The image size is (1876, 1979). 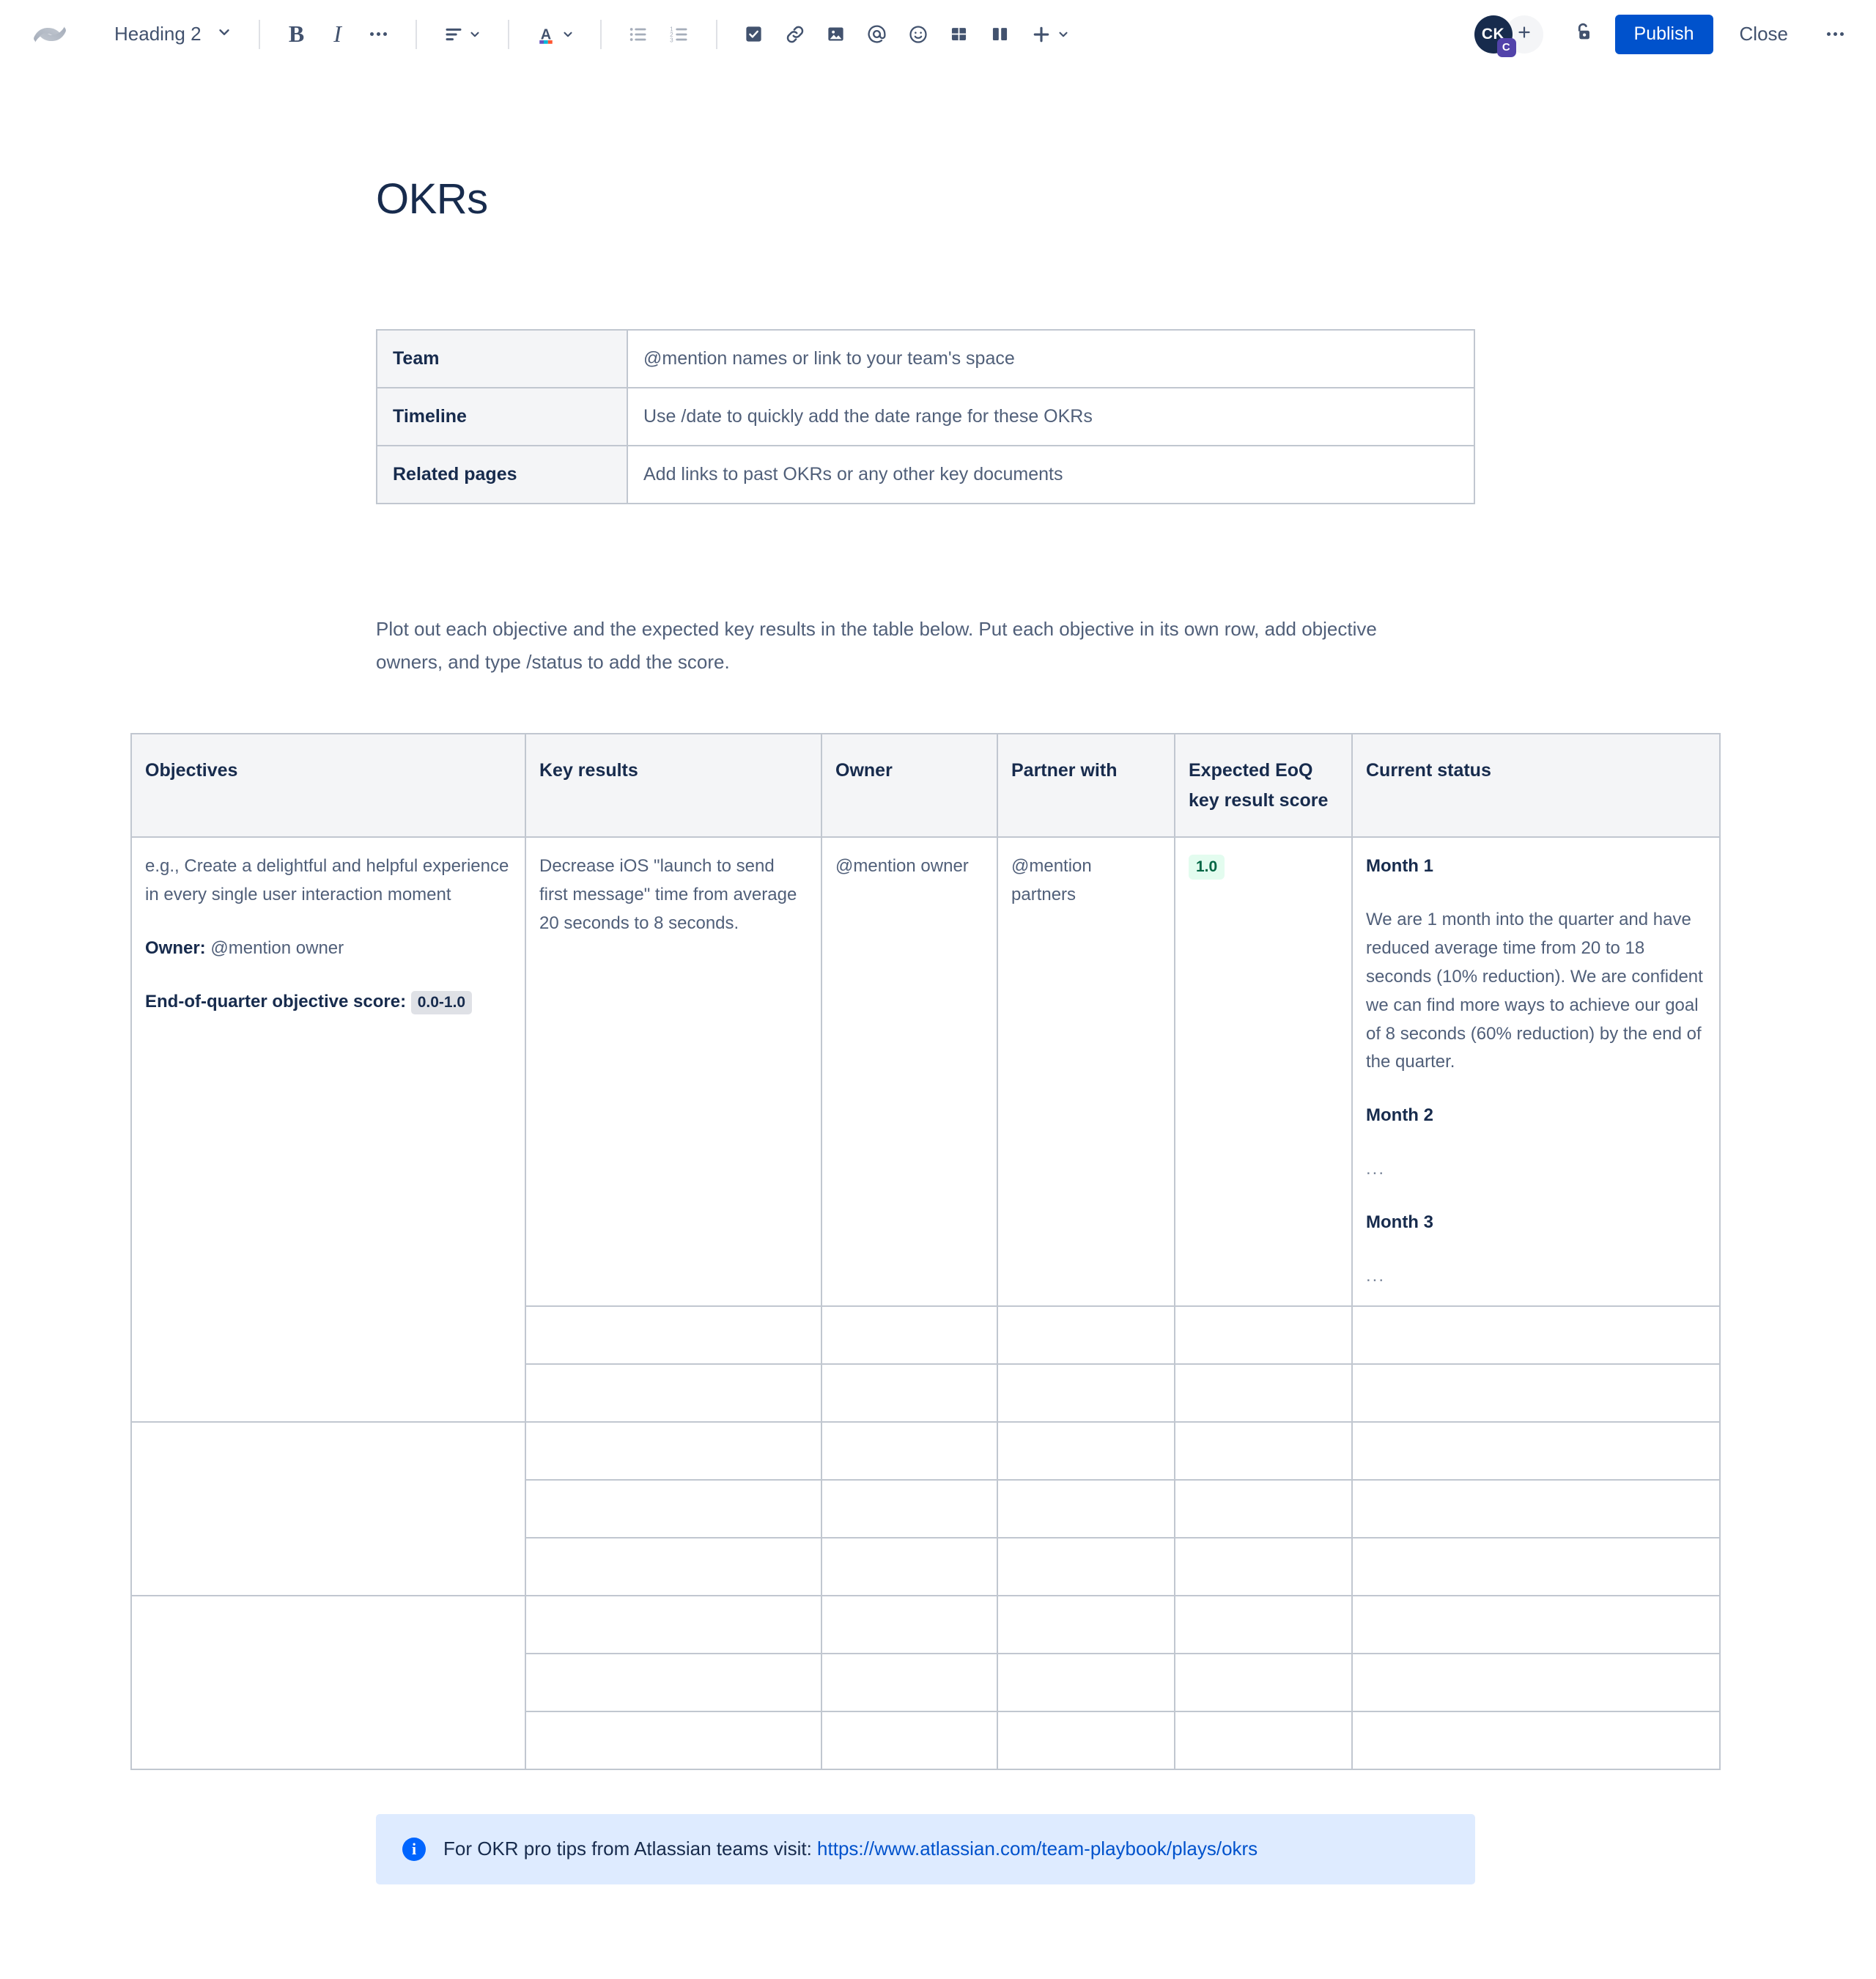 I want to click on restrictions-button, so click(x=1582, y=34).